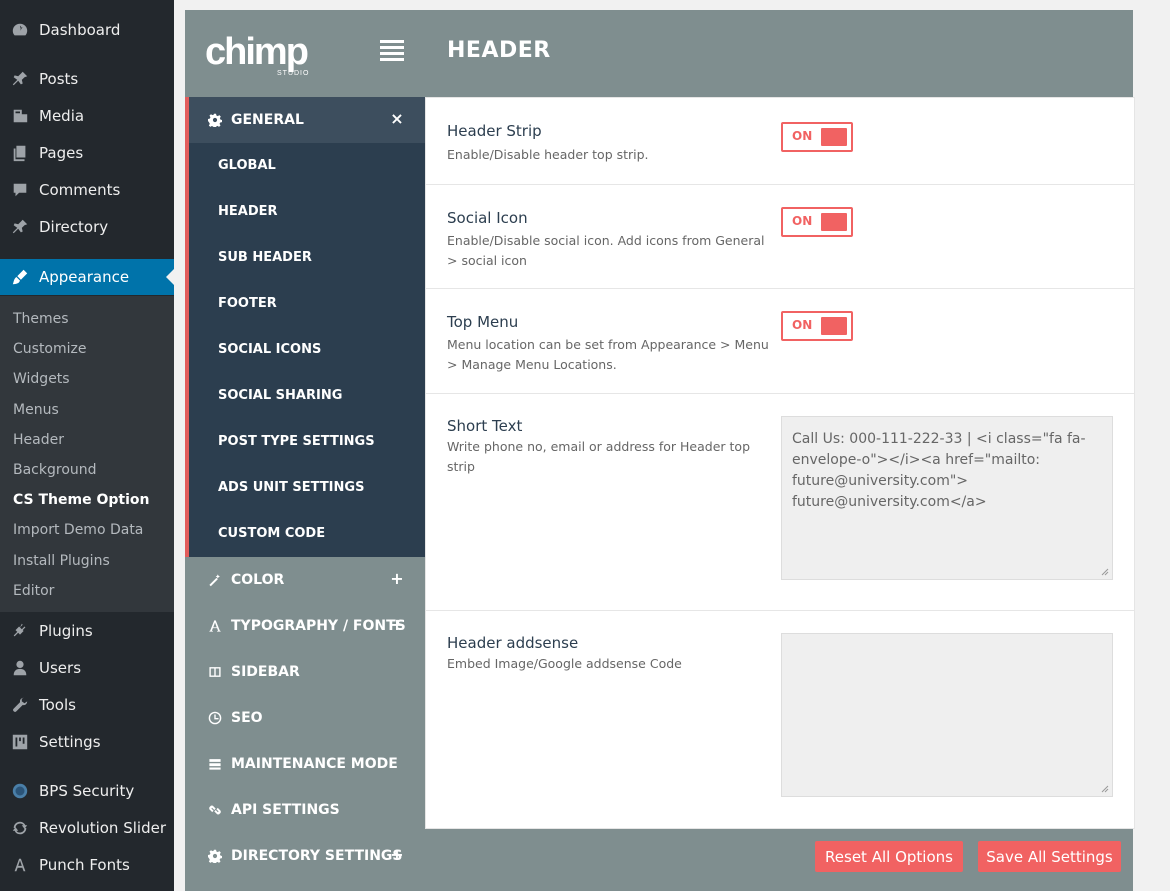 This screenshot has width=1170, height=891. What do you see at coordinates (307, 258) in the screenshot?
I see `nav-item-sub-header: SUB HEADER` at bounding box center [307, 258].